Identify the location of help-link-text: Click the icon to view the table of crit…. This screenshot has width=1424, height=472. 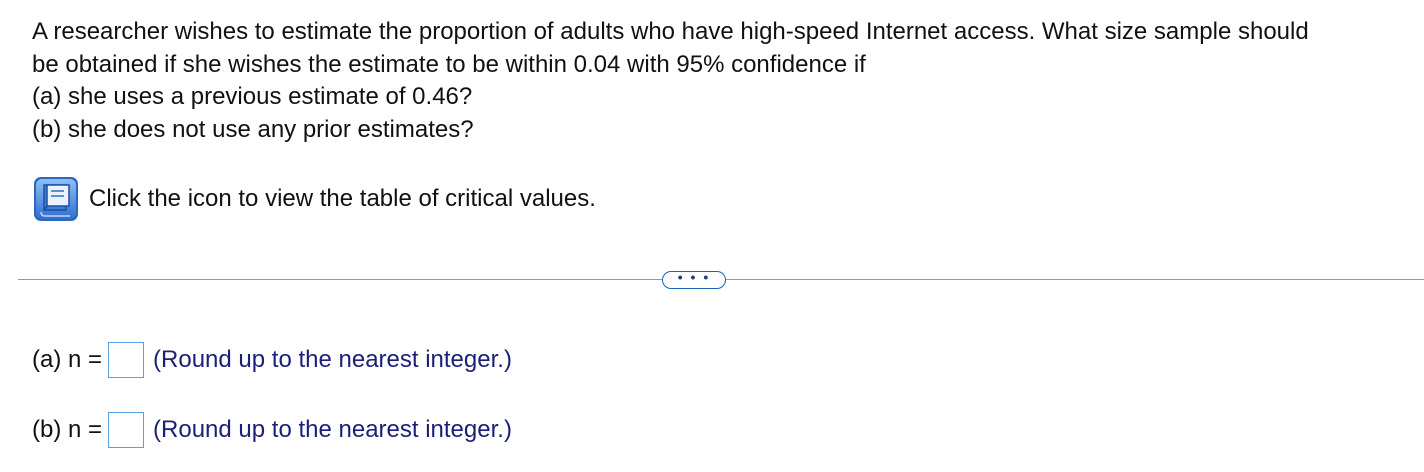
(342, 199).